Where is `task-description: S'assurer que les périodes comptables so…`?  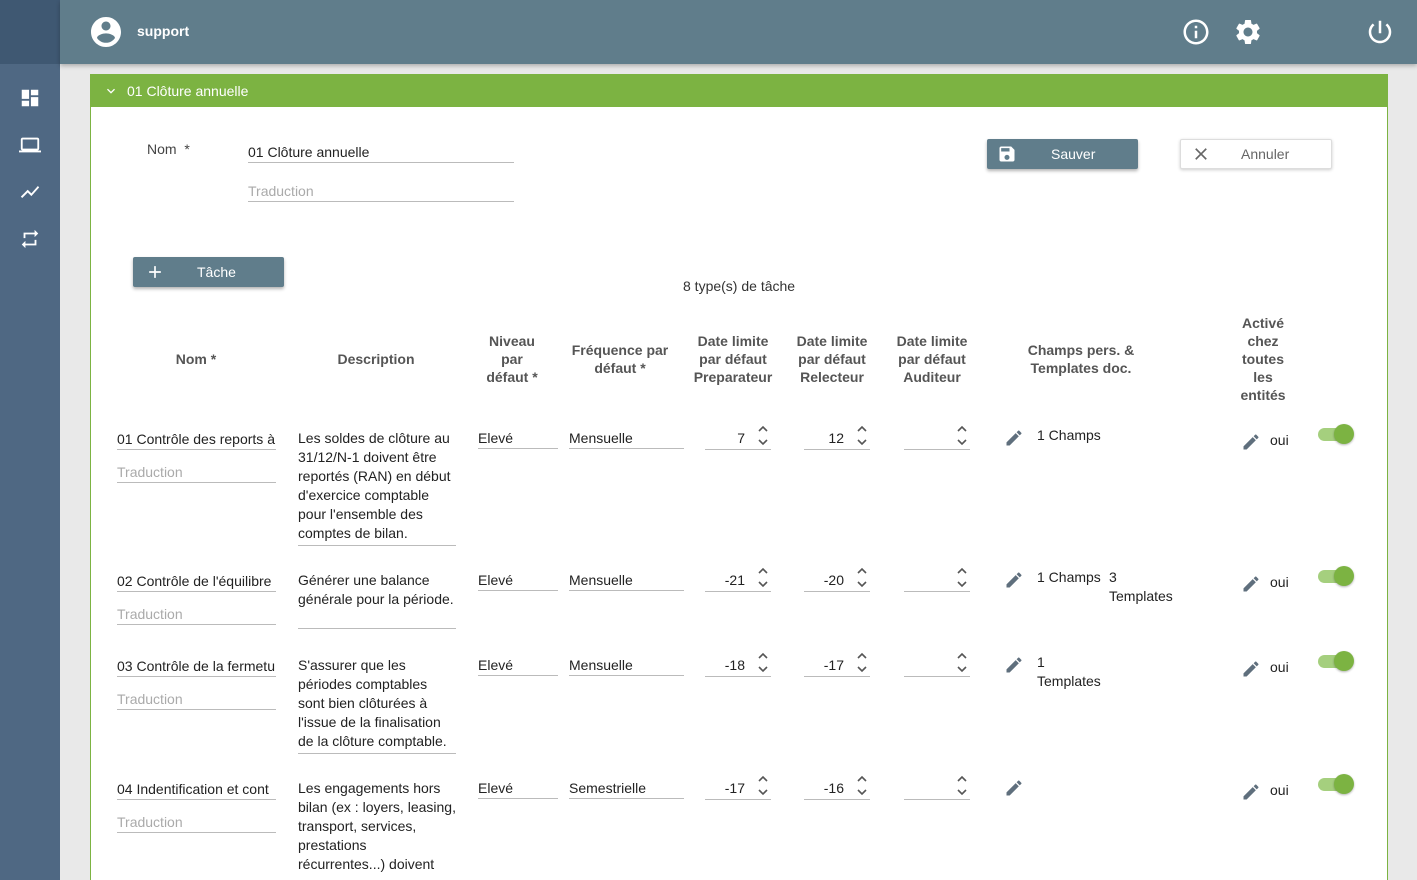 task-description: S'assurer que les périodes comptables so… is located at coordinates (377, 705).